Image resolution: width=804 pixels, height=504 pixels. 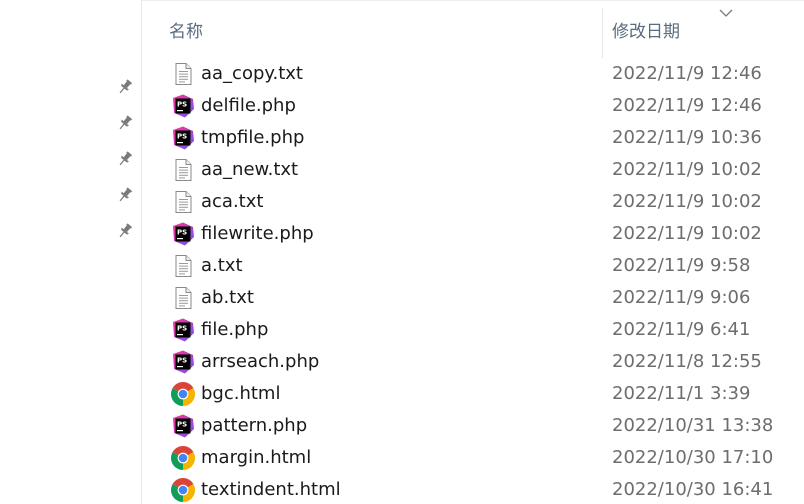 I want to click on file-modified-date: 2022/11/1 3:39, so click(x=681, y=393).